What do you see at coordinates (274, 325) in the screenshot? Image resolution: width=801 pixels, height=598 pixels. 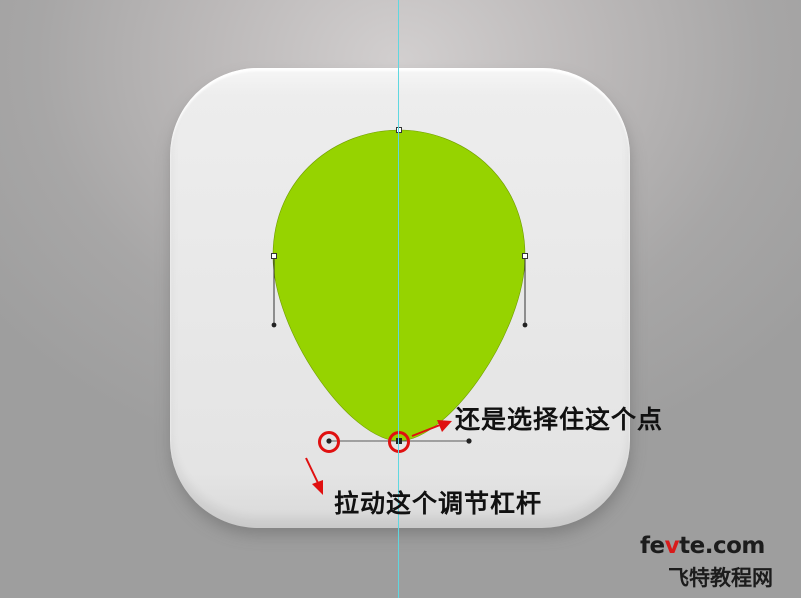 I see `left-handle-point` at bounding box center [274, 325].